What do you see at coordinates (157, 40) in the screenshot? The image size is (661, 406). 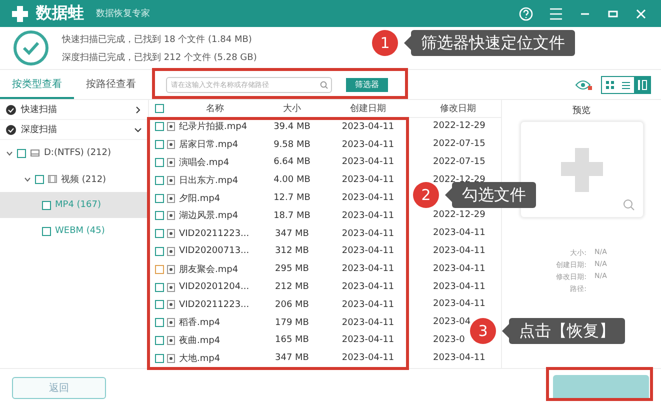 I see `scan-status-text: 快速扫描已完成，已找到 18 个文件 (1.84 MB)` at bounding box center [157, 40].